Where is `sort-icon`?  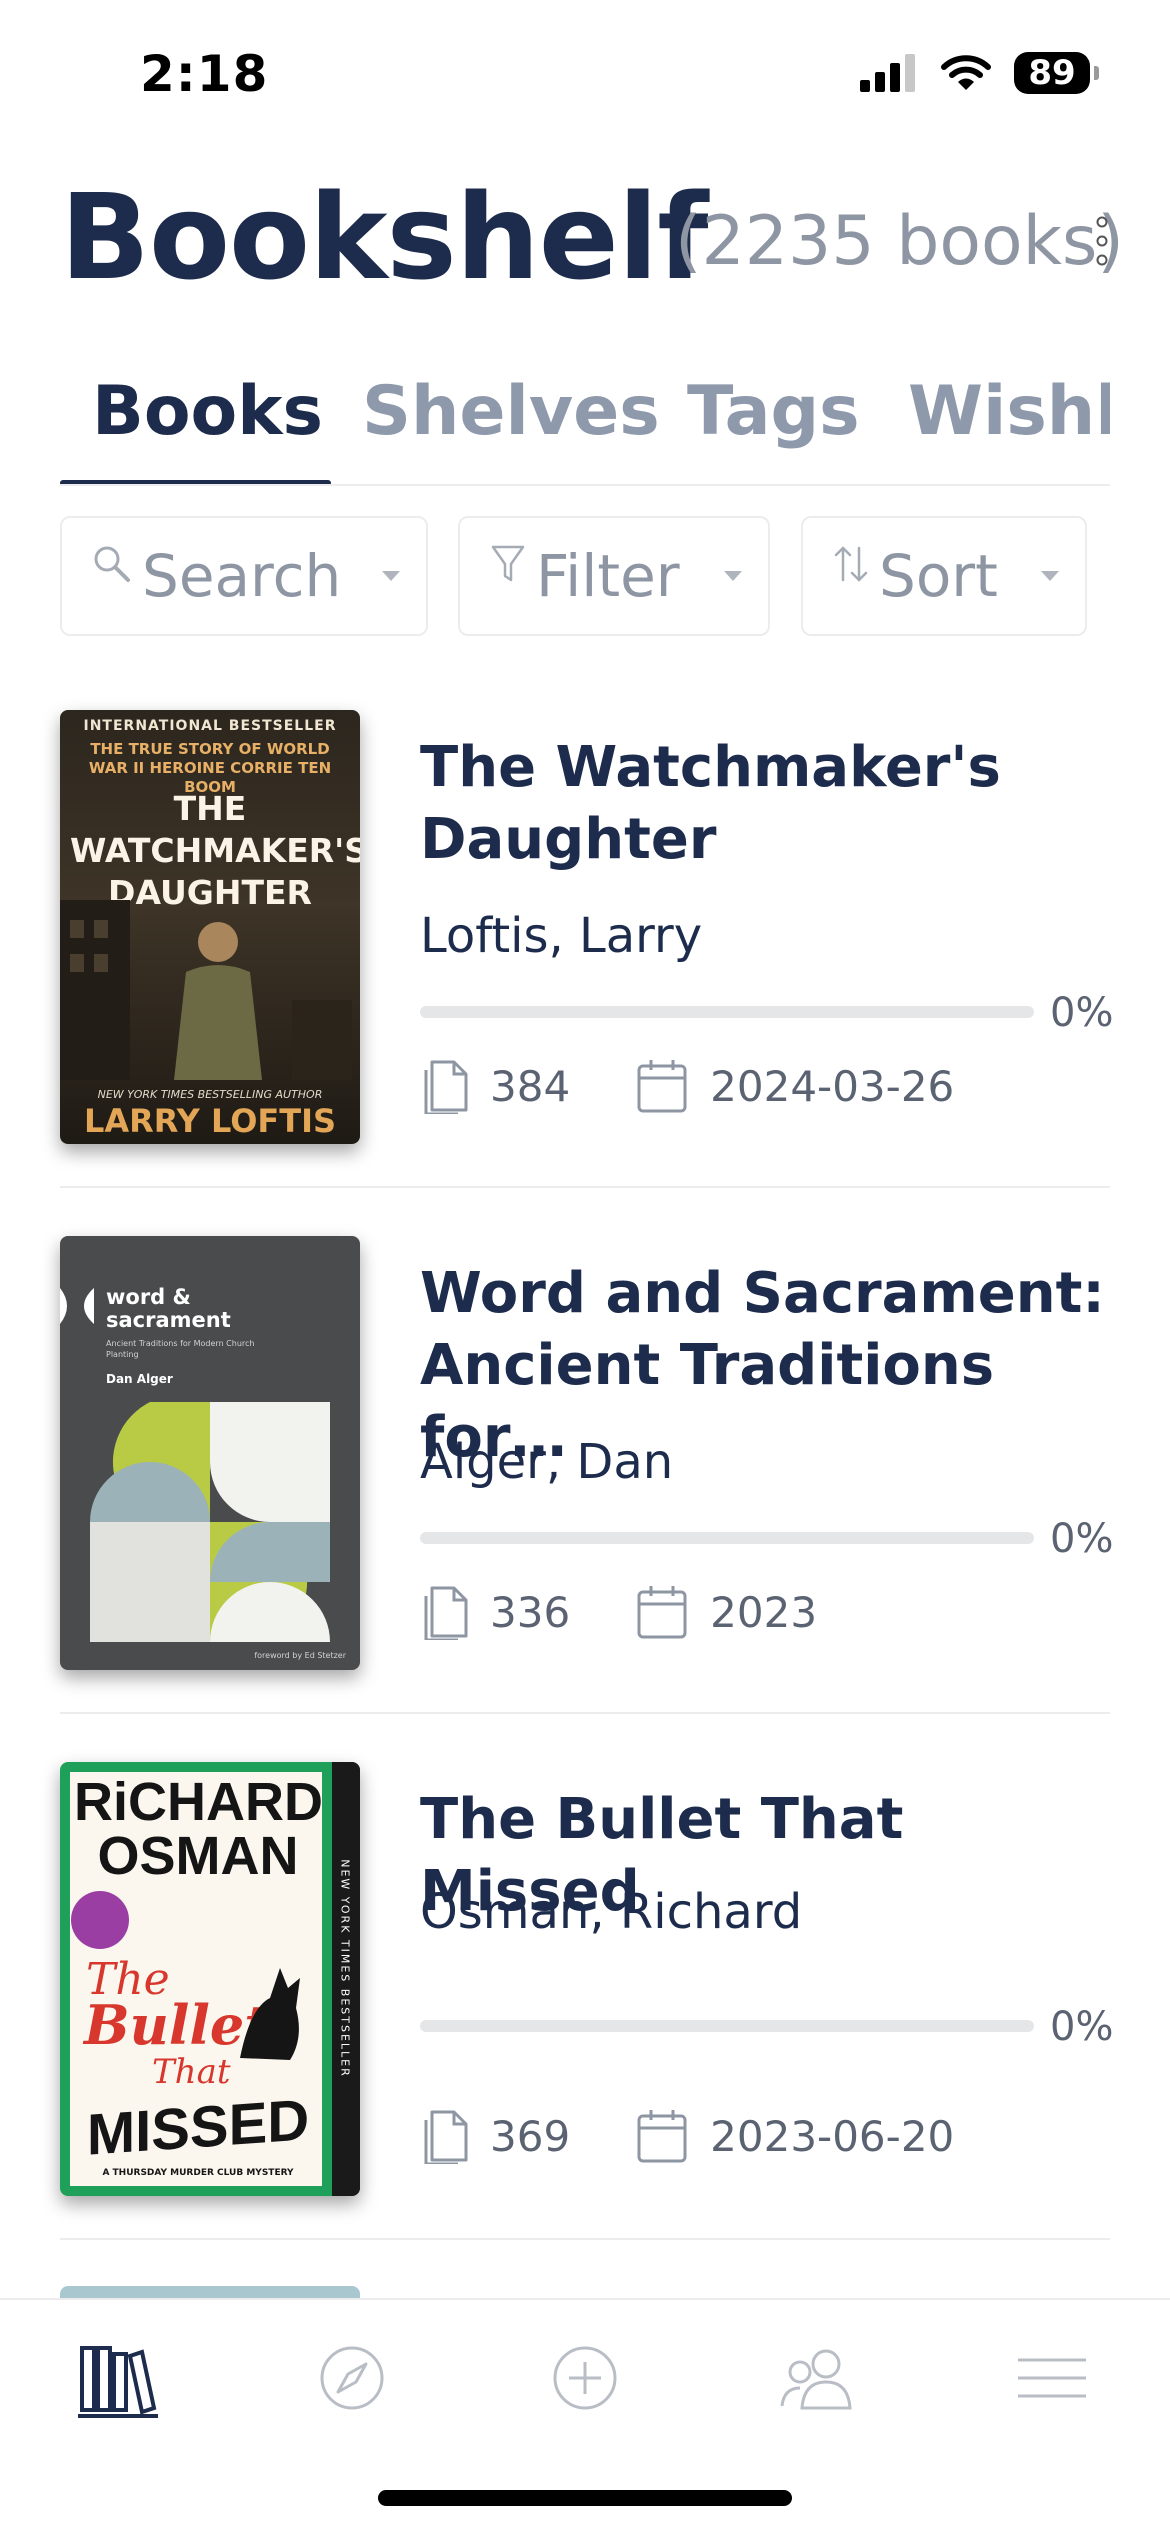 sort-icon is located at coordinates (851, 564).